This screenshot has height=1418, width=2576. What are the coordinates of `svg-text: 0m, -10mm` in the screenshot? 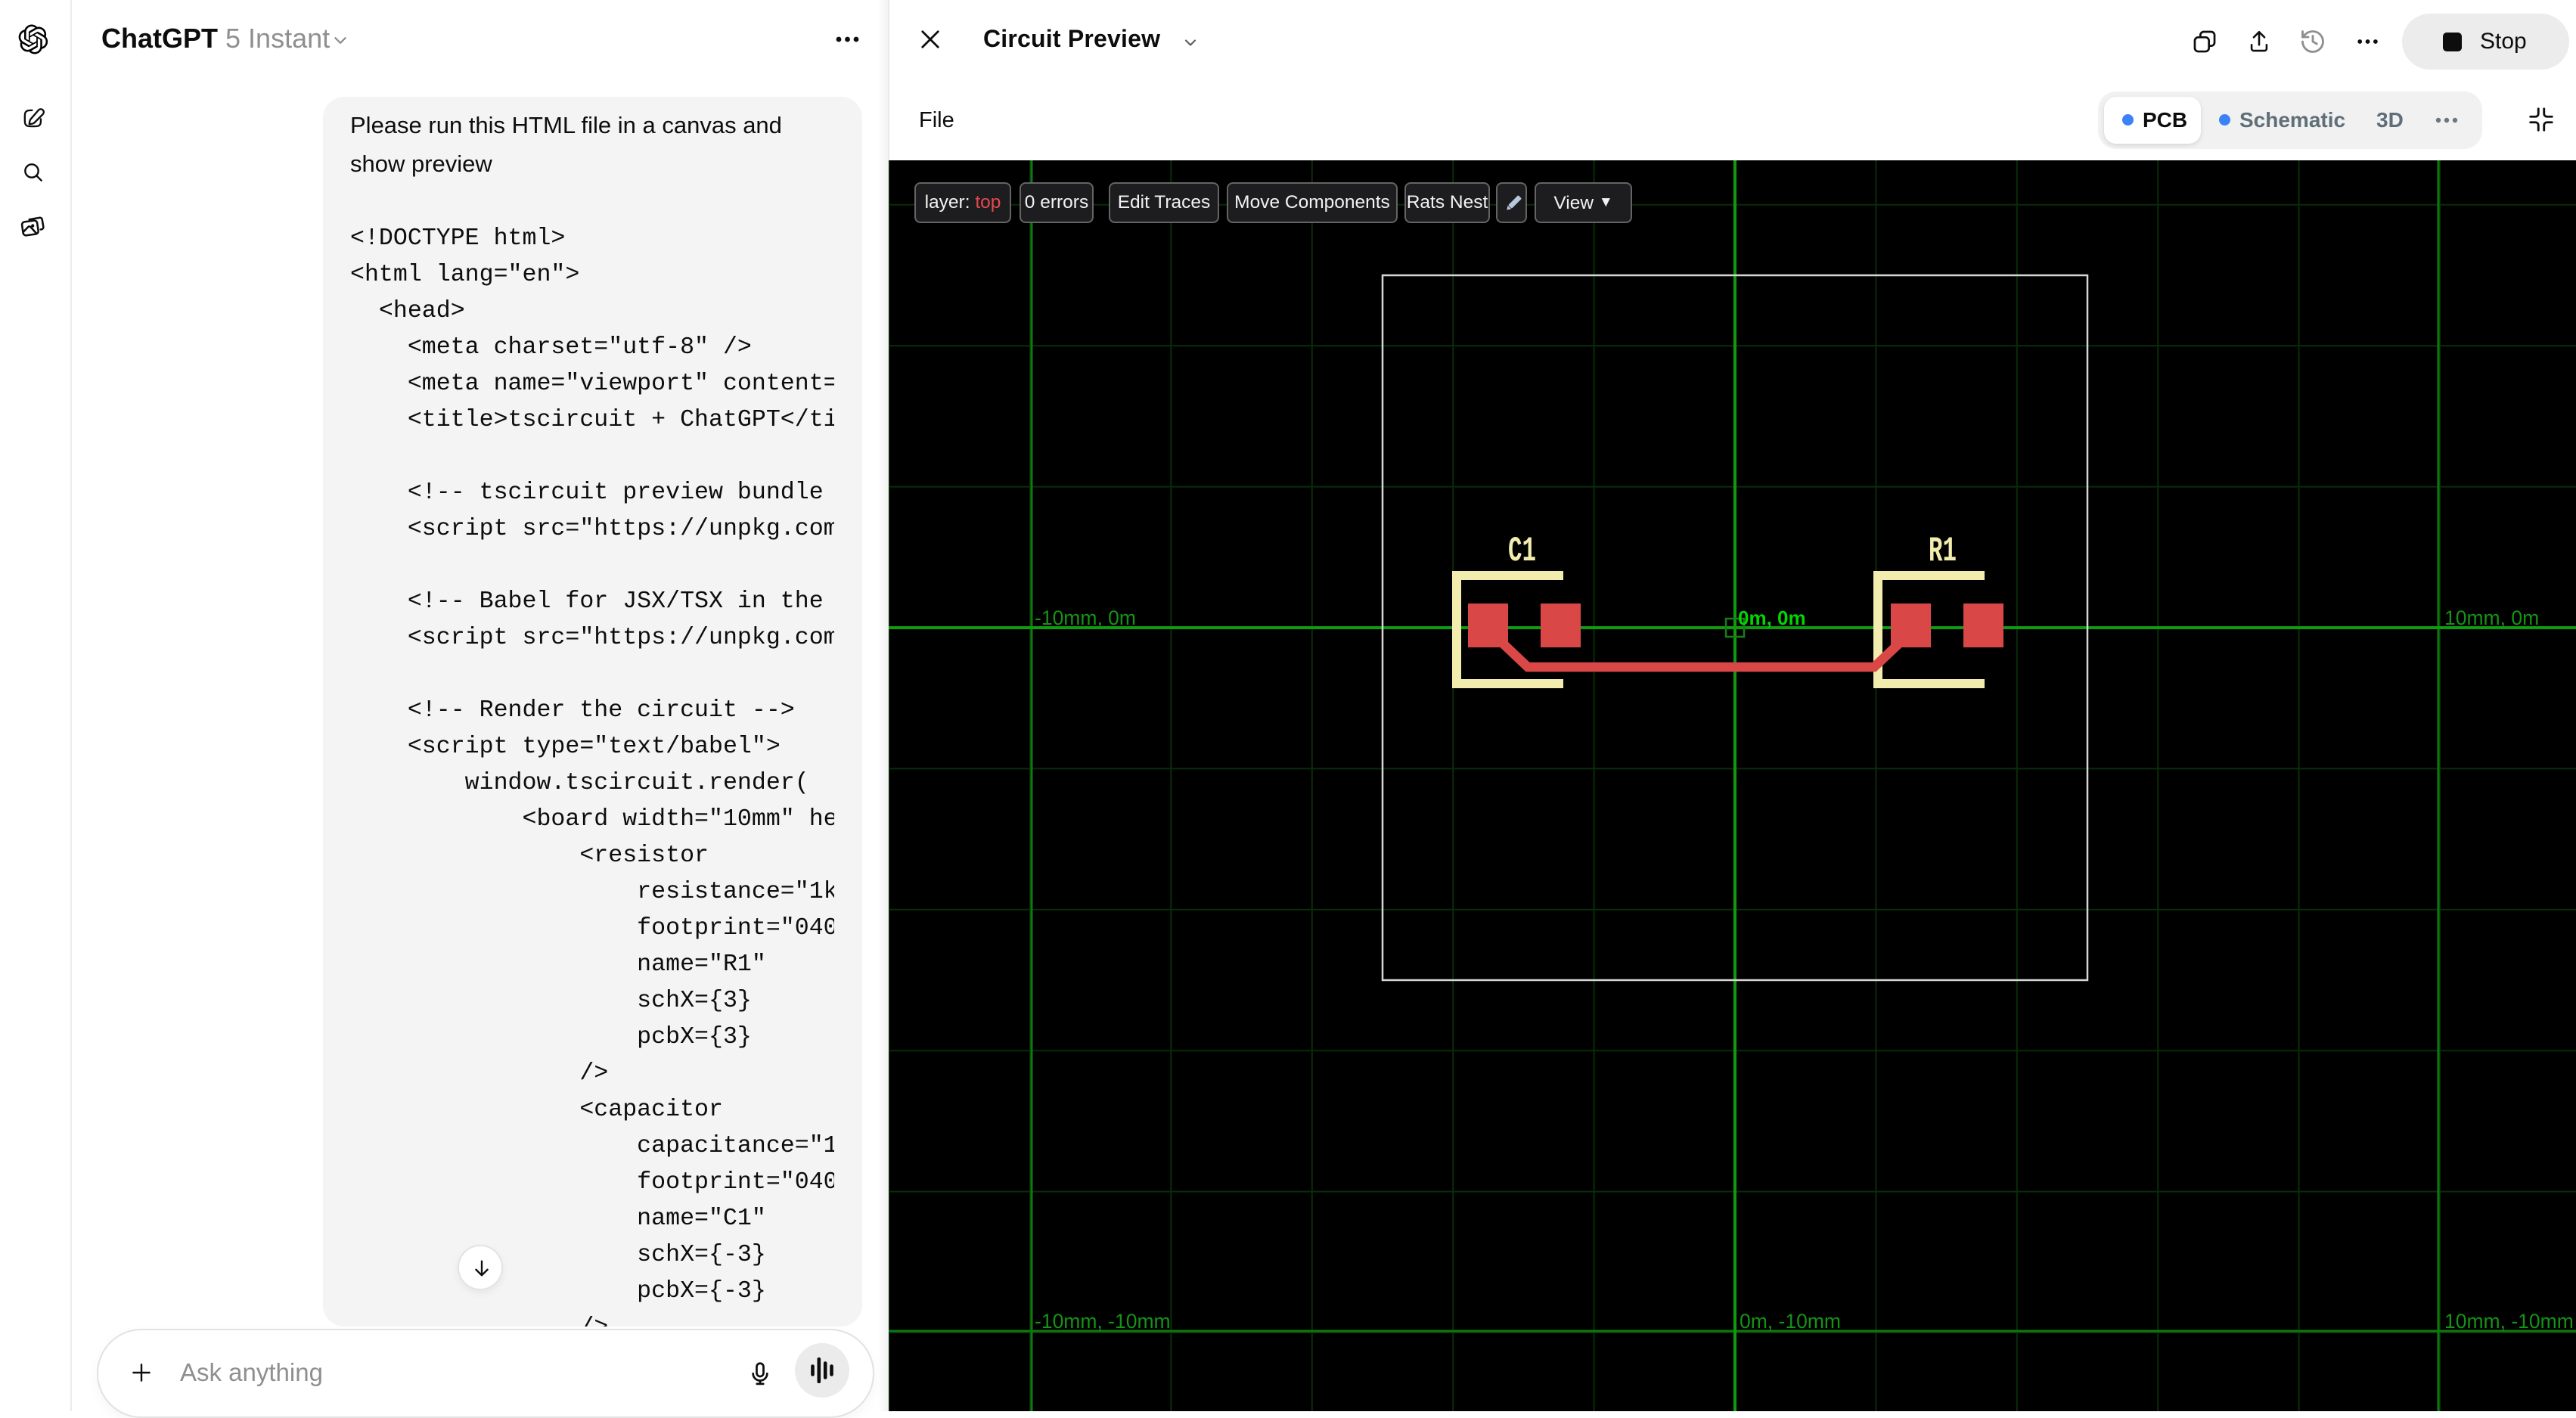 It's located at (1790, 1321).